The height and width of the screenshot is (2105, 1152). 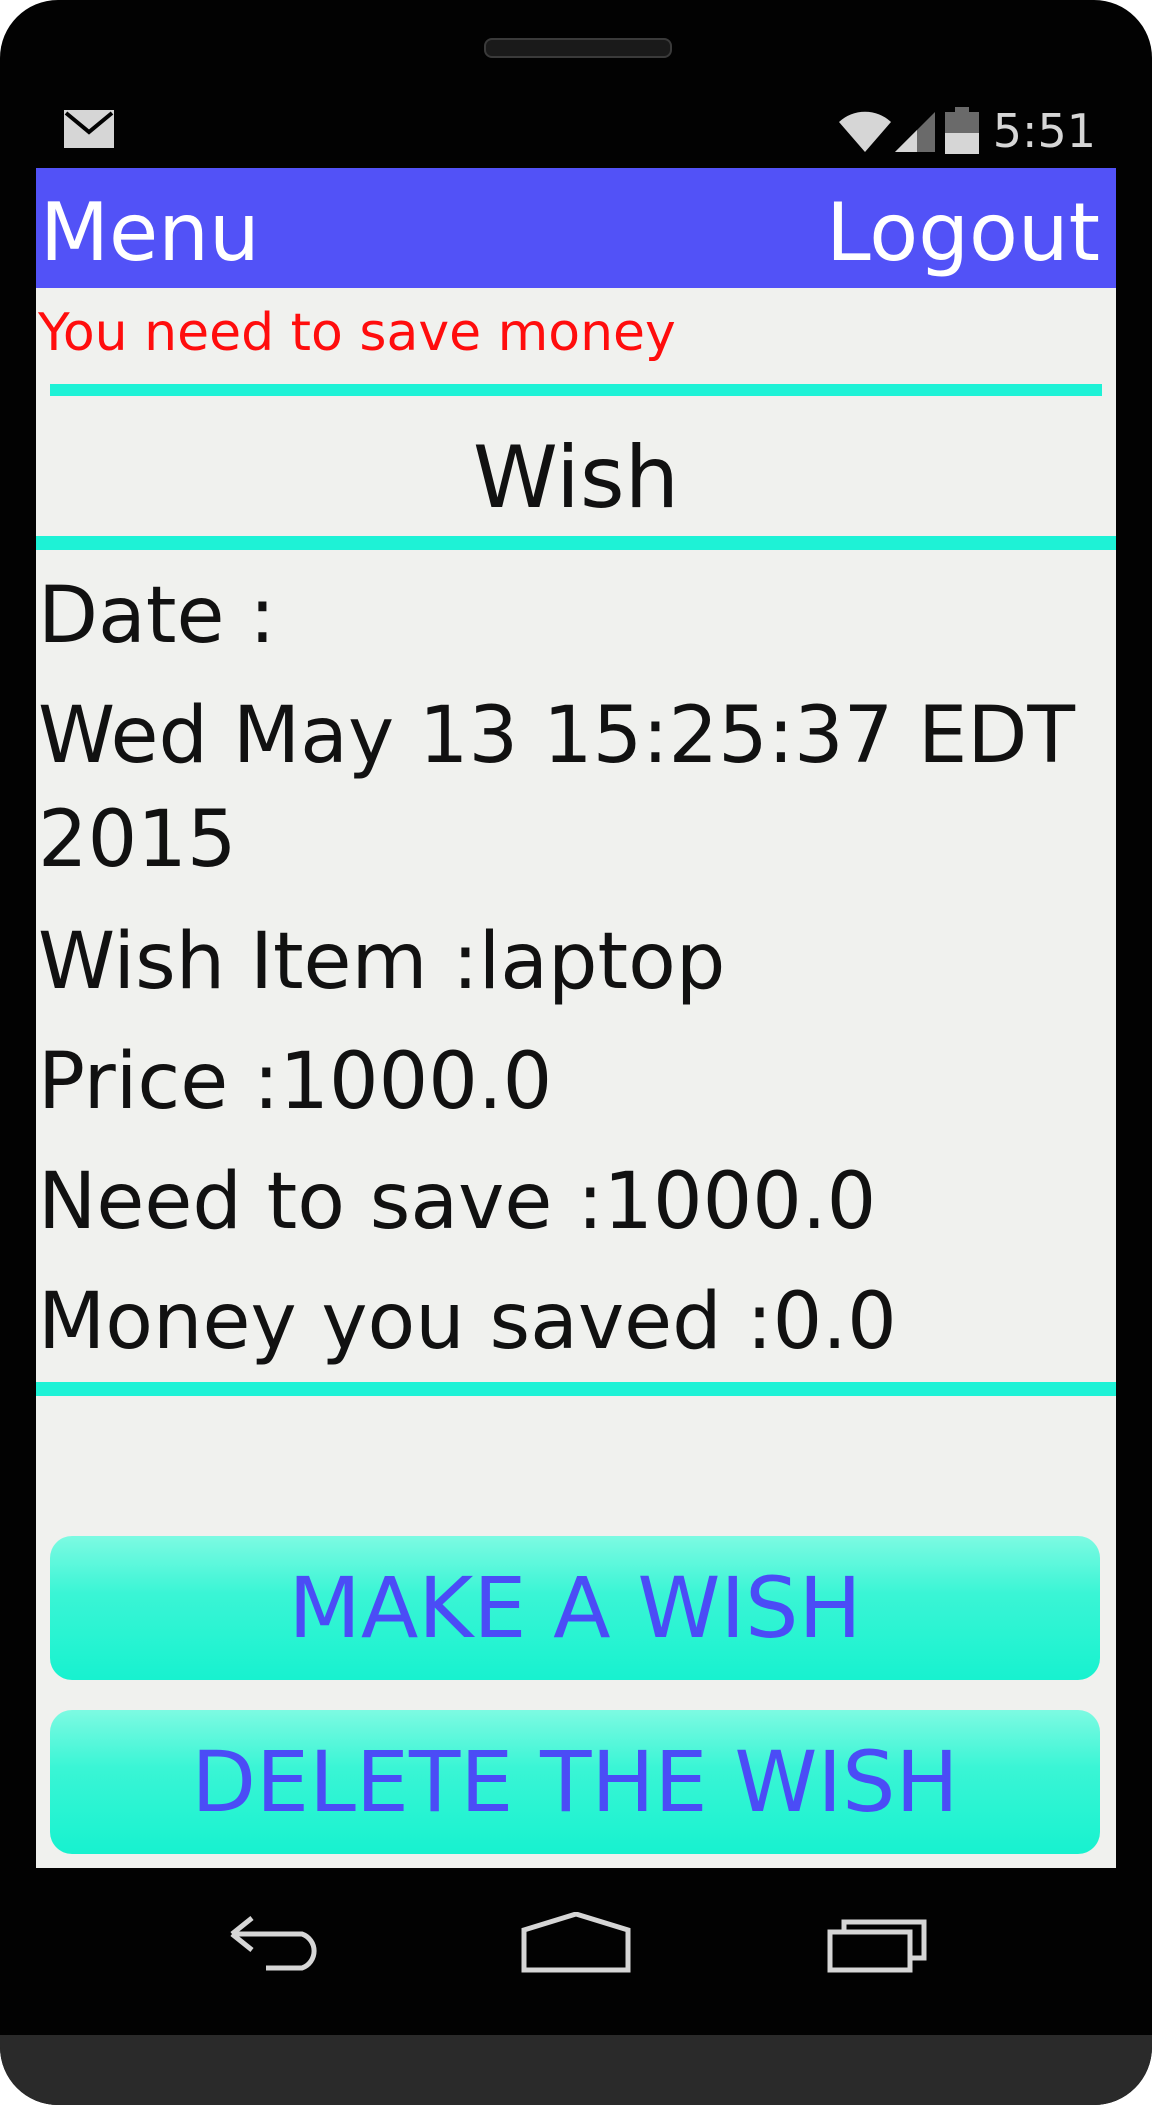 What do you see at coordinates (576, 134) in the screenshot?
I see `status-bar: 5:51` at bounding box center [576, 134].